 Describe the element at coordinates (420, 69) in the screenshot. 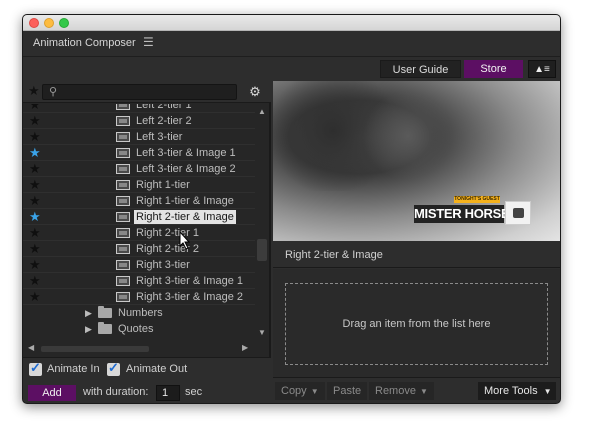

I see `user-guide-button: User Guide` at that location.